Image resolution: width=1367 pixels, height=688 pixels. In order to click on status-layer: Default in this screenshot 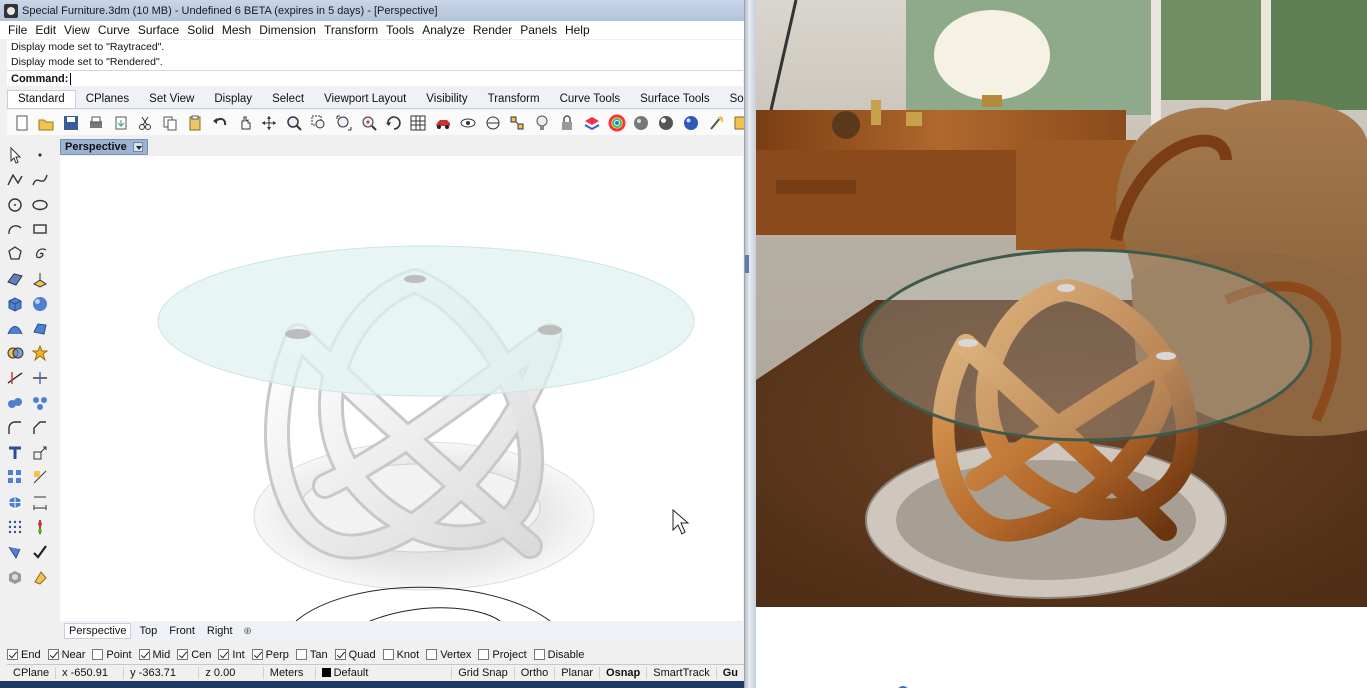, I will do `click(384, 673)`.